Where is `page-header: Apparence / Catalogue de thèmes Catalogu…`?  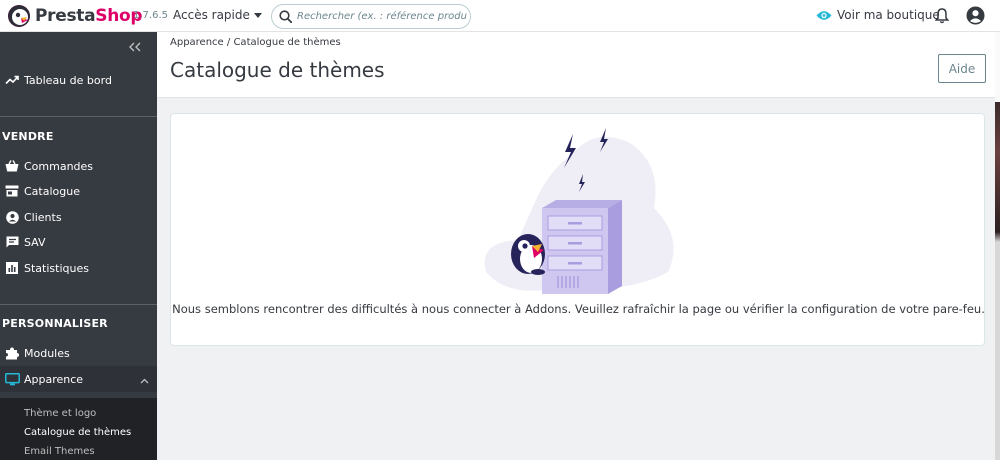
page-header: Apparence / Catalogue de thèmes Catalogu… is located at coordinates (576, 65).